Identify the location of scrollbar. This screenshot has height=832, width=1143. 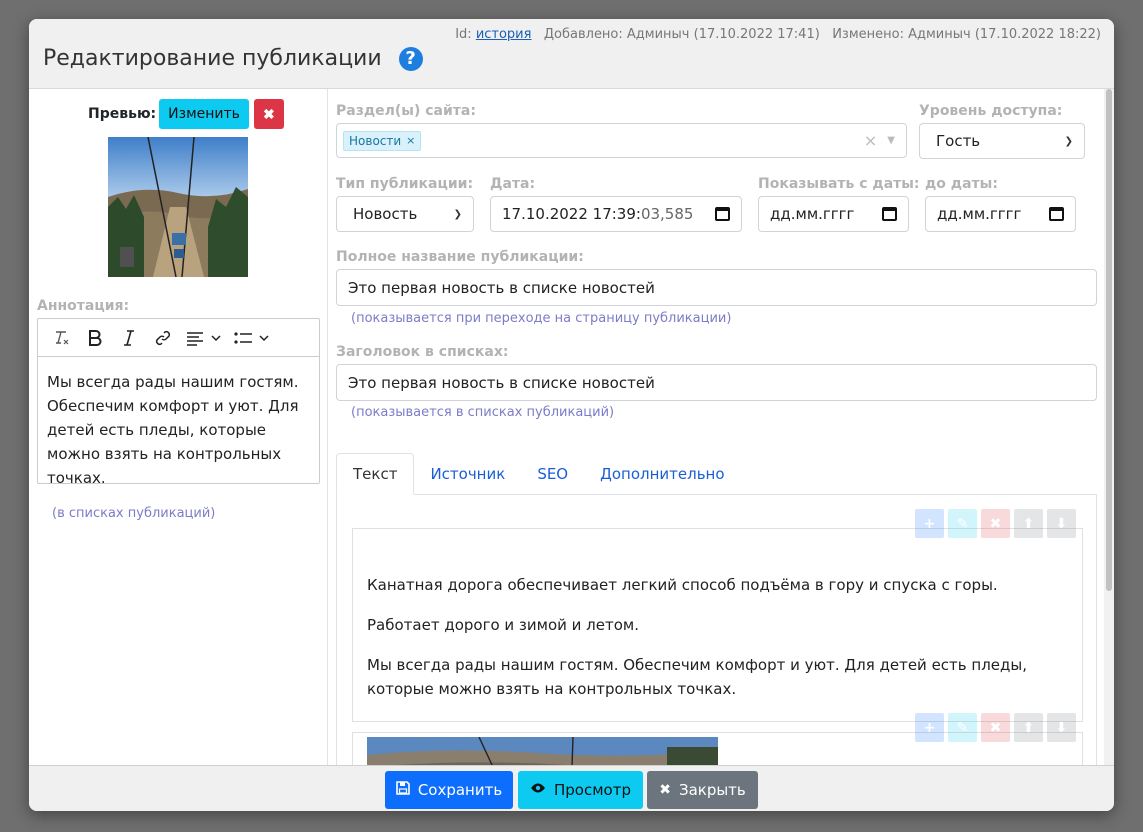
(1109, 427).